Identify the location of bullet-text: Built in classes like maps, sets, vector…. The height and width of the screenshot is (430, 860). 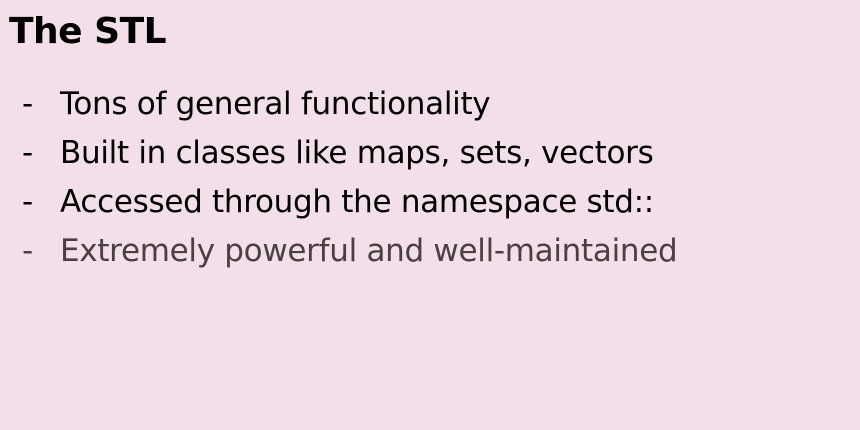
(357, 153).